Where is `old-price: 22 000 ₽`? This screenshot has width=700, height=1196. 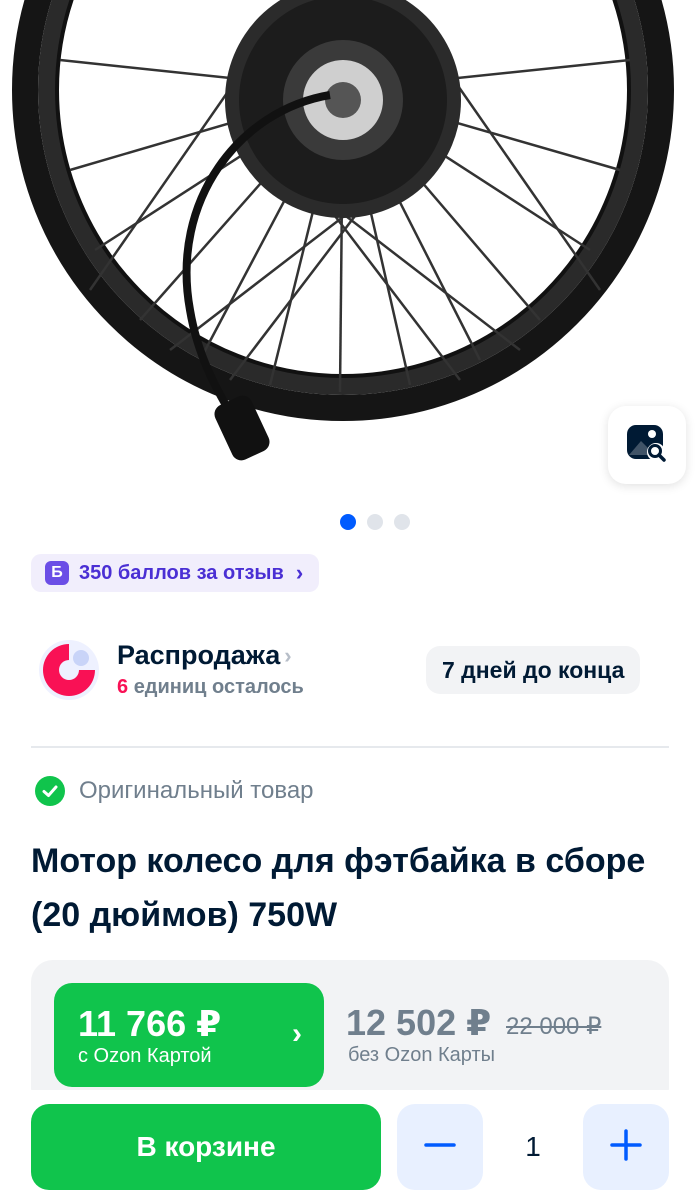
old-price: 22 000 ₽ is located at coordinates (554, 1026).